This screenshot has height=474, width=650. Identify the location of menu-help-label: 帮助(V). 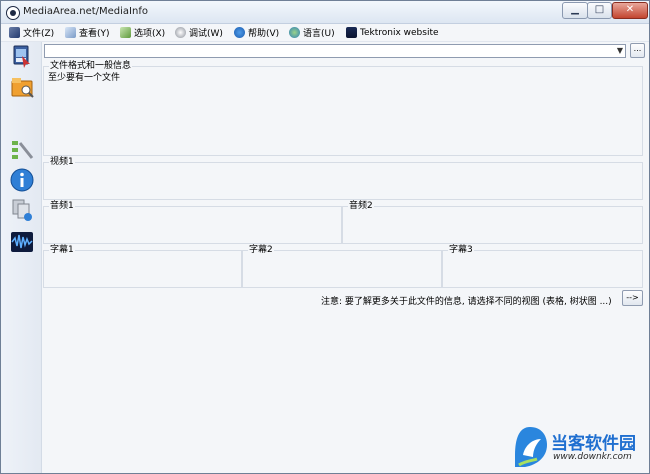
(264, 34).